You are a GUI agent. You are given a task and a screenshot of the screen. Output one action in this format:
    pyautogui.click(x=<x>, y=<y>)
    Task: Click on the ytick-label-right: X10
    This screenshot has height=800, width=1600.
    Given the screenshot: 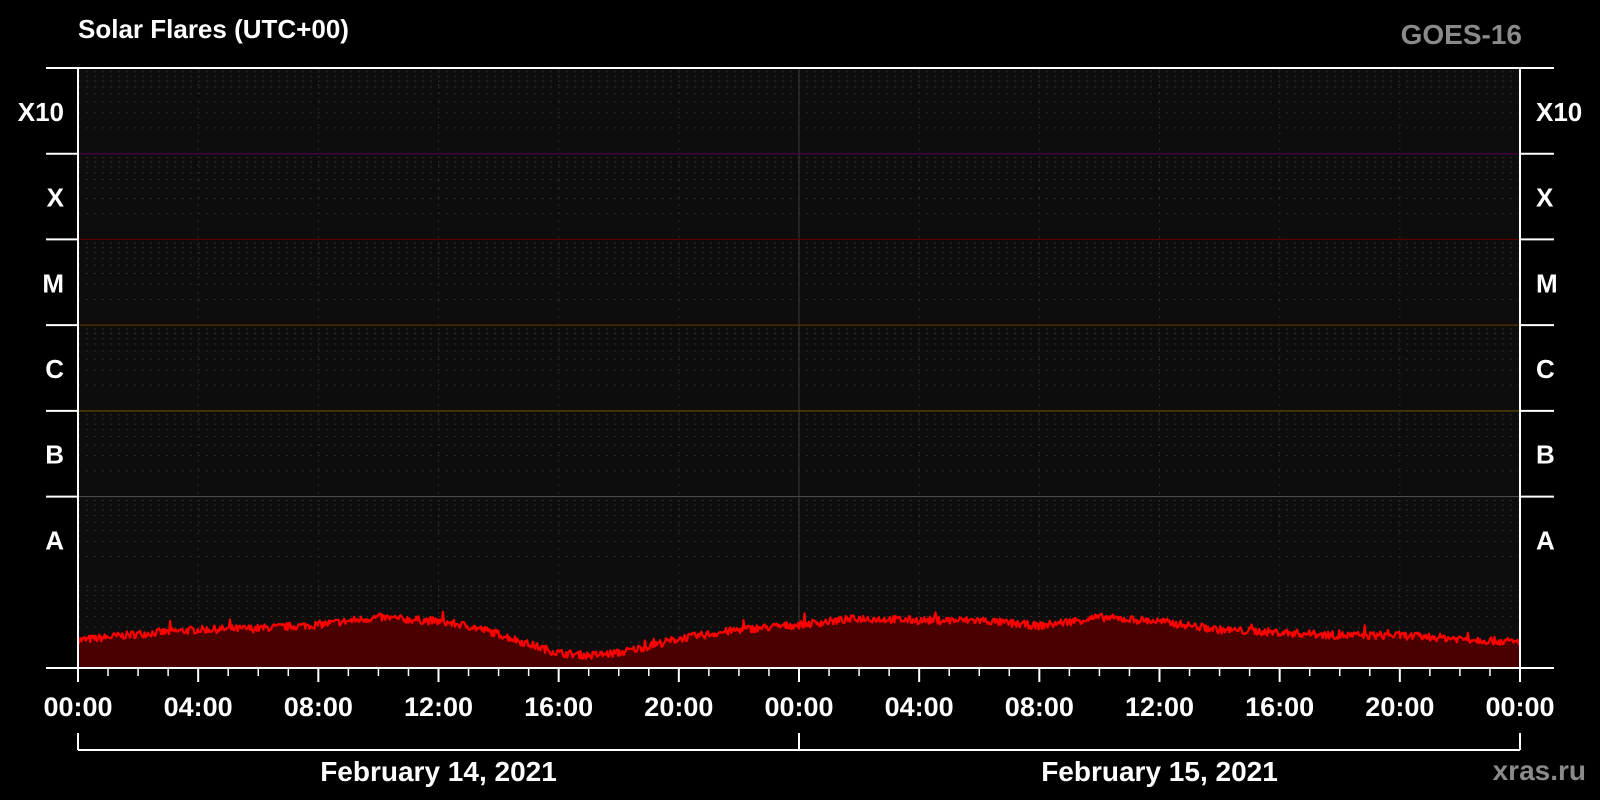 What is the action you would take?
    pyautogui.click(x=1559, y=112)
    